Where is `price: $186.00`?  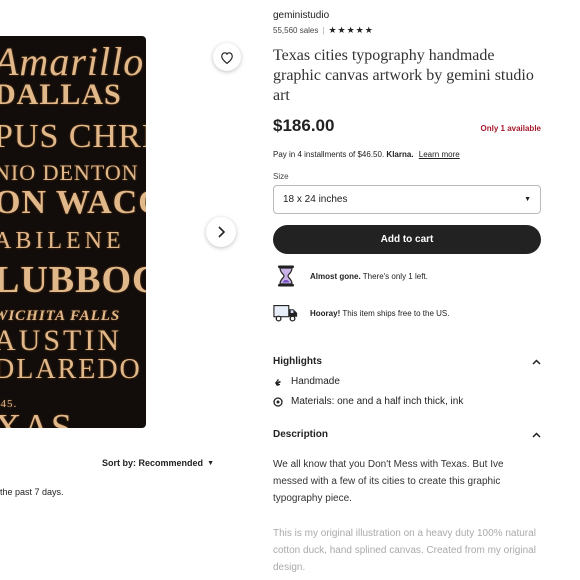
price: $186.00 is located at coordinates (304, 125).